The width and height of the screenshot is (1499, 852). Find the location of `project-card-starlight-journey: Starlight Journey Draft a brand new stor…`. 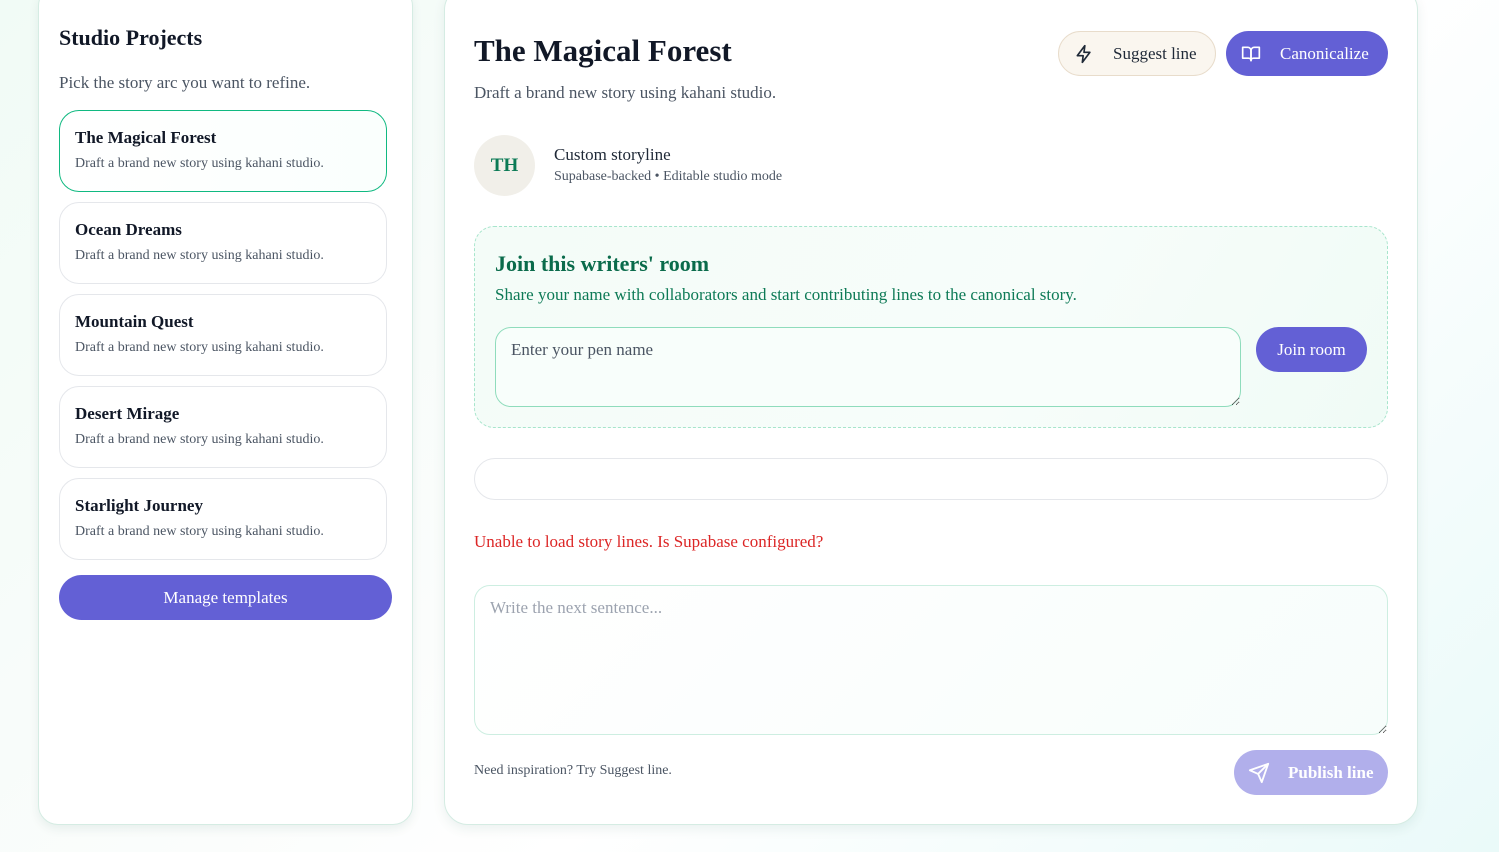

project-card-starlight-journey: Starlight Journey Draft a brand new stor… is located at coordinates (223, 519).